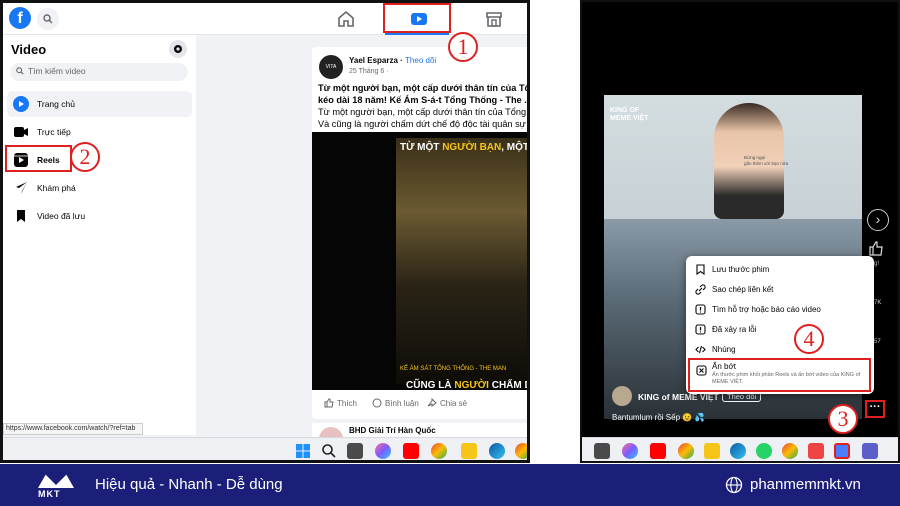  Describe the element at coordinates (700, 289) in the screenshot. I see `link-icon` at that location.